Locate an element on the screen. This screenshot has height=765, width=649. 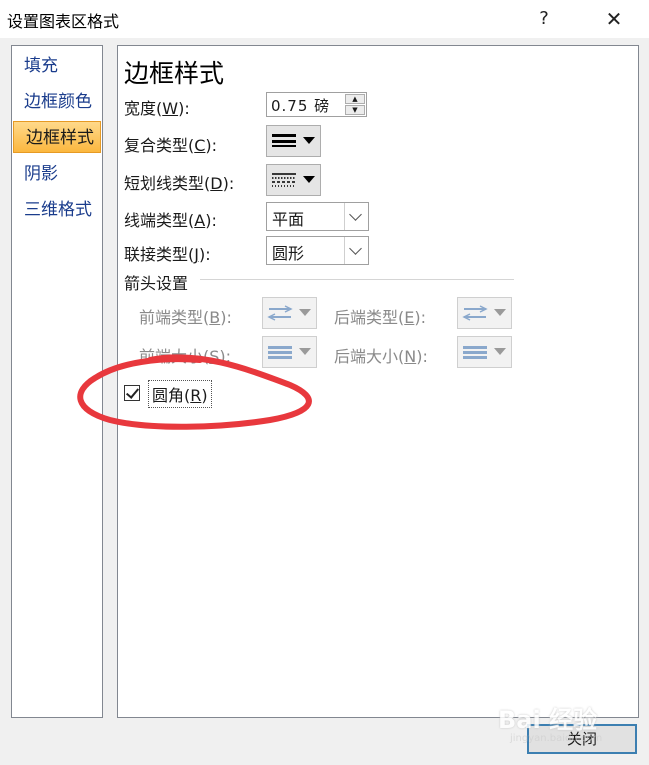
title-bar: 设置图表区格式 ? ✕ is located at coordinates (324, 19).